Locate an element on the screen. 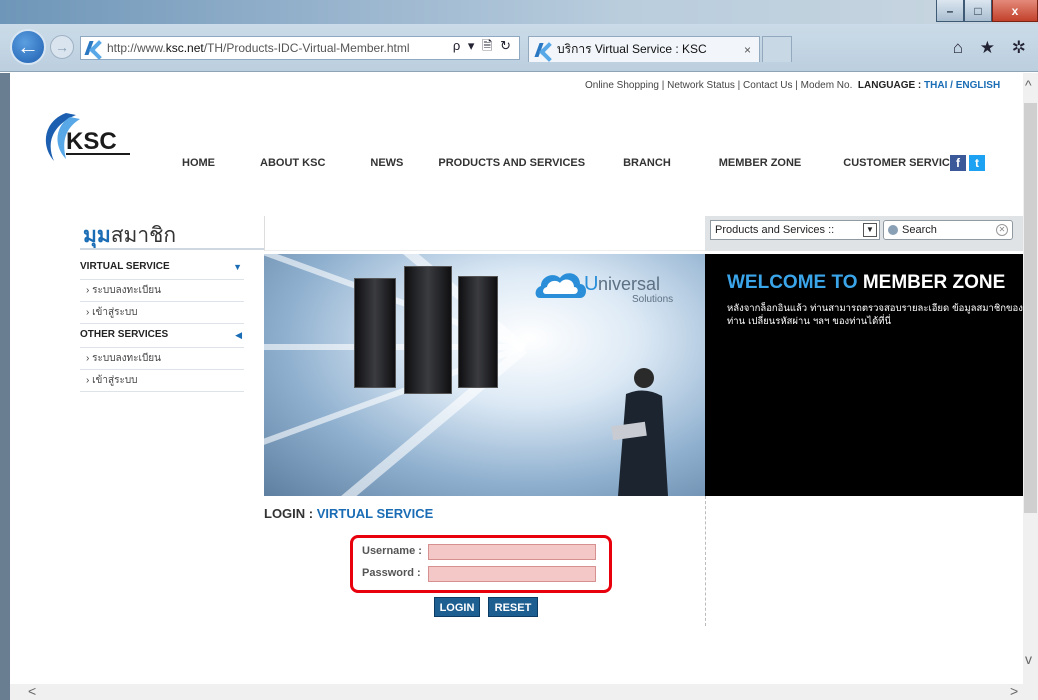 Image resolution: width=1038 pixels, height=700 pixels. sidebar-item-login: › เข้าสู่ระบบ is located at coordinates (162, 313).